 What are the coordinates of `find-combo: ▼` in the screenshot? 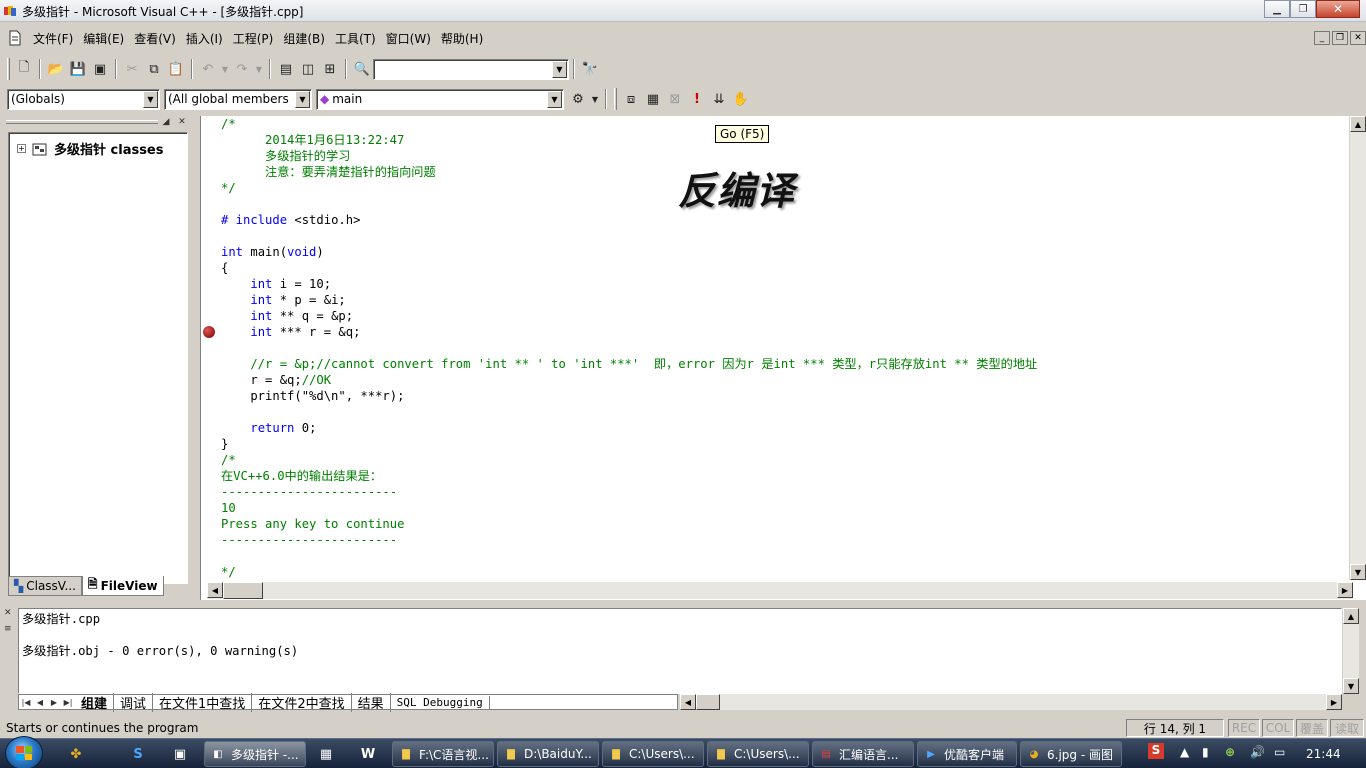 It's located at (471, 69).